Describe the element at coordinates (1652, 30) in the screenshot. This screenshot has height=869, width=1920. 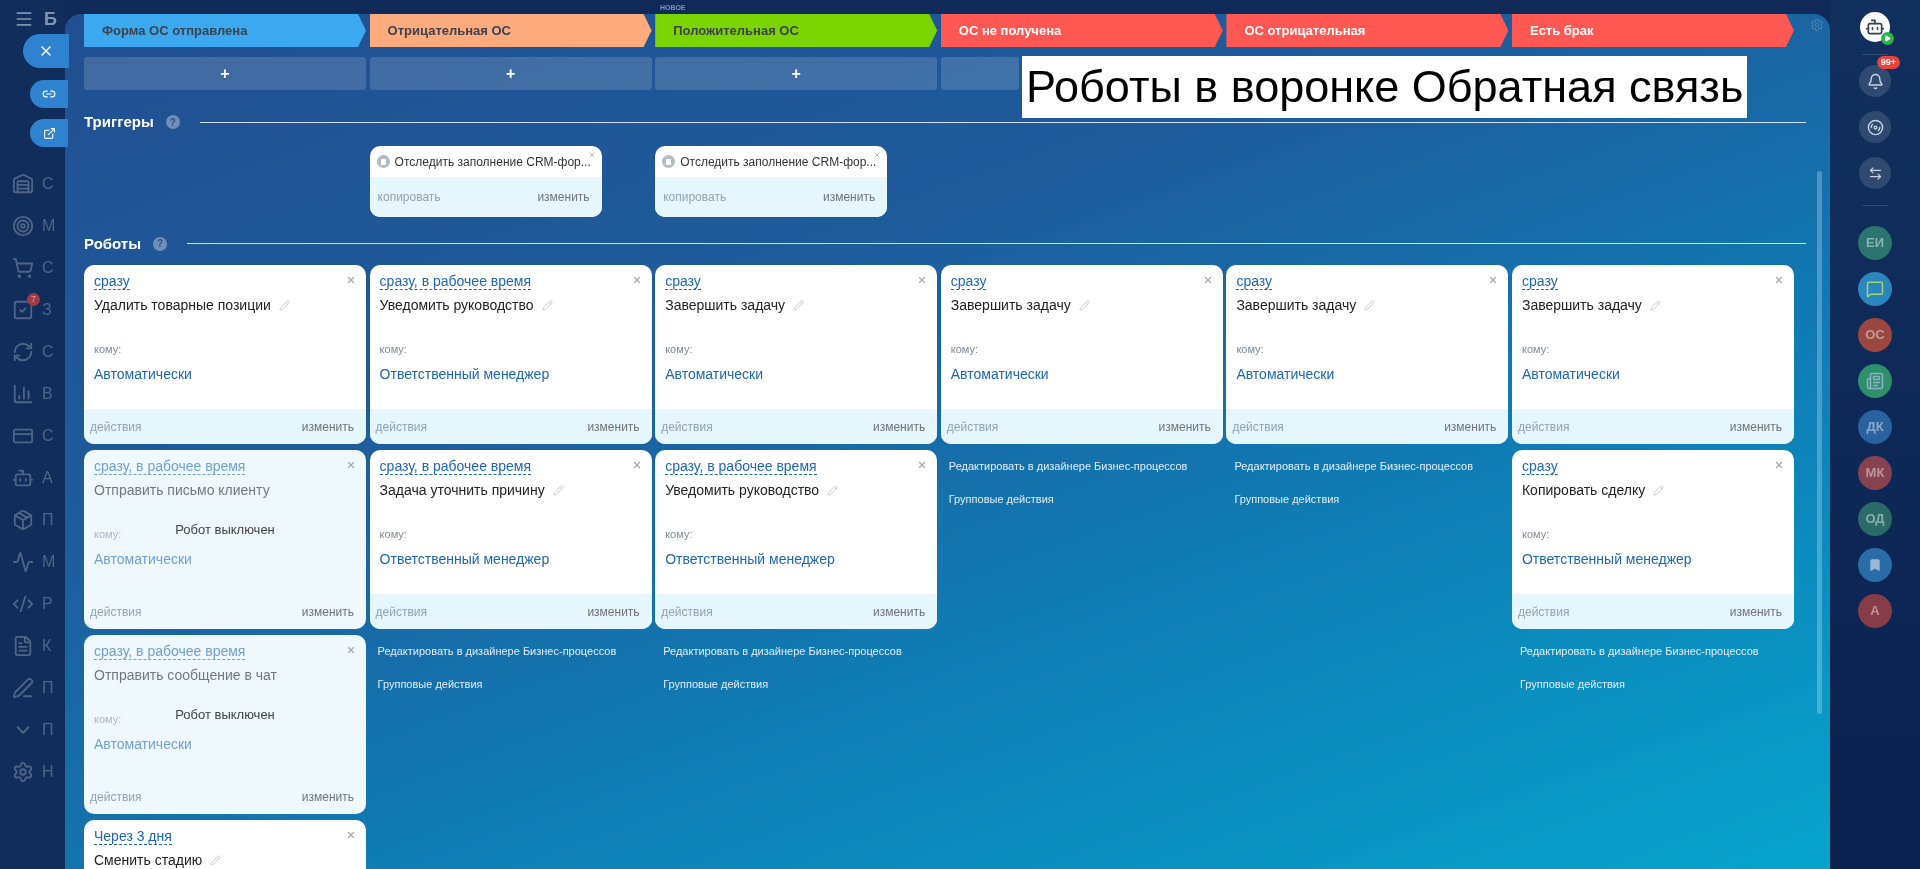
I see `stage-bar: Есть брак` at that location.